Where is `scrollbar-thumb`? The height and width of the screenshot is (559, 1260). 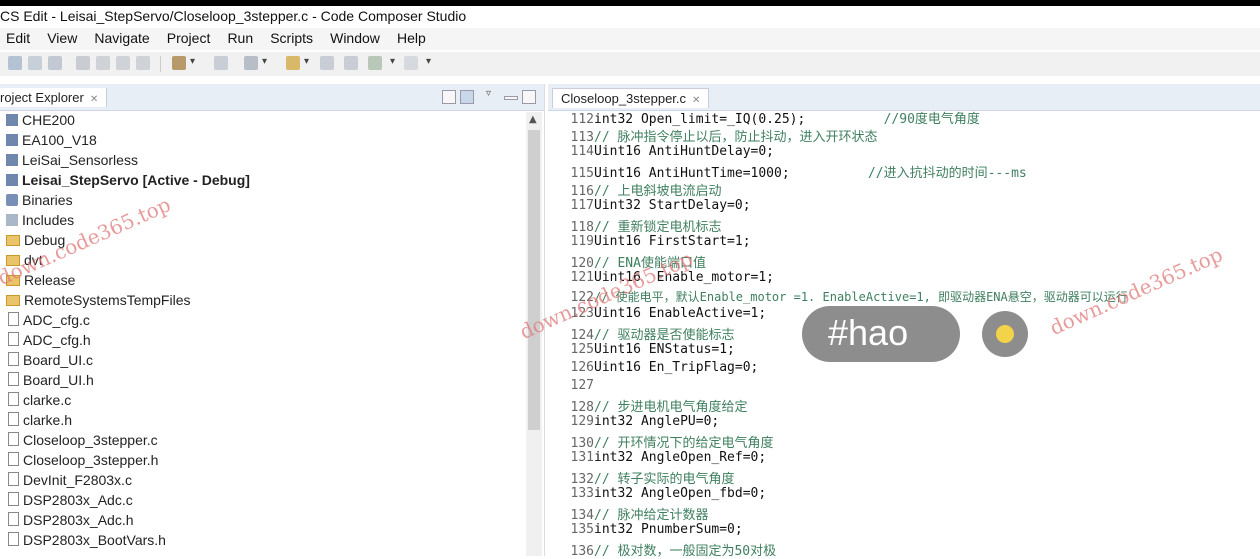 scrollbar-thumb is located at coordinates (534, 280).